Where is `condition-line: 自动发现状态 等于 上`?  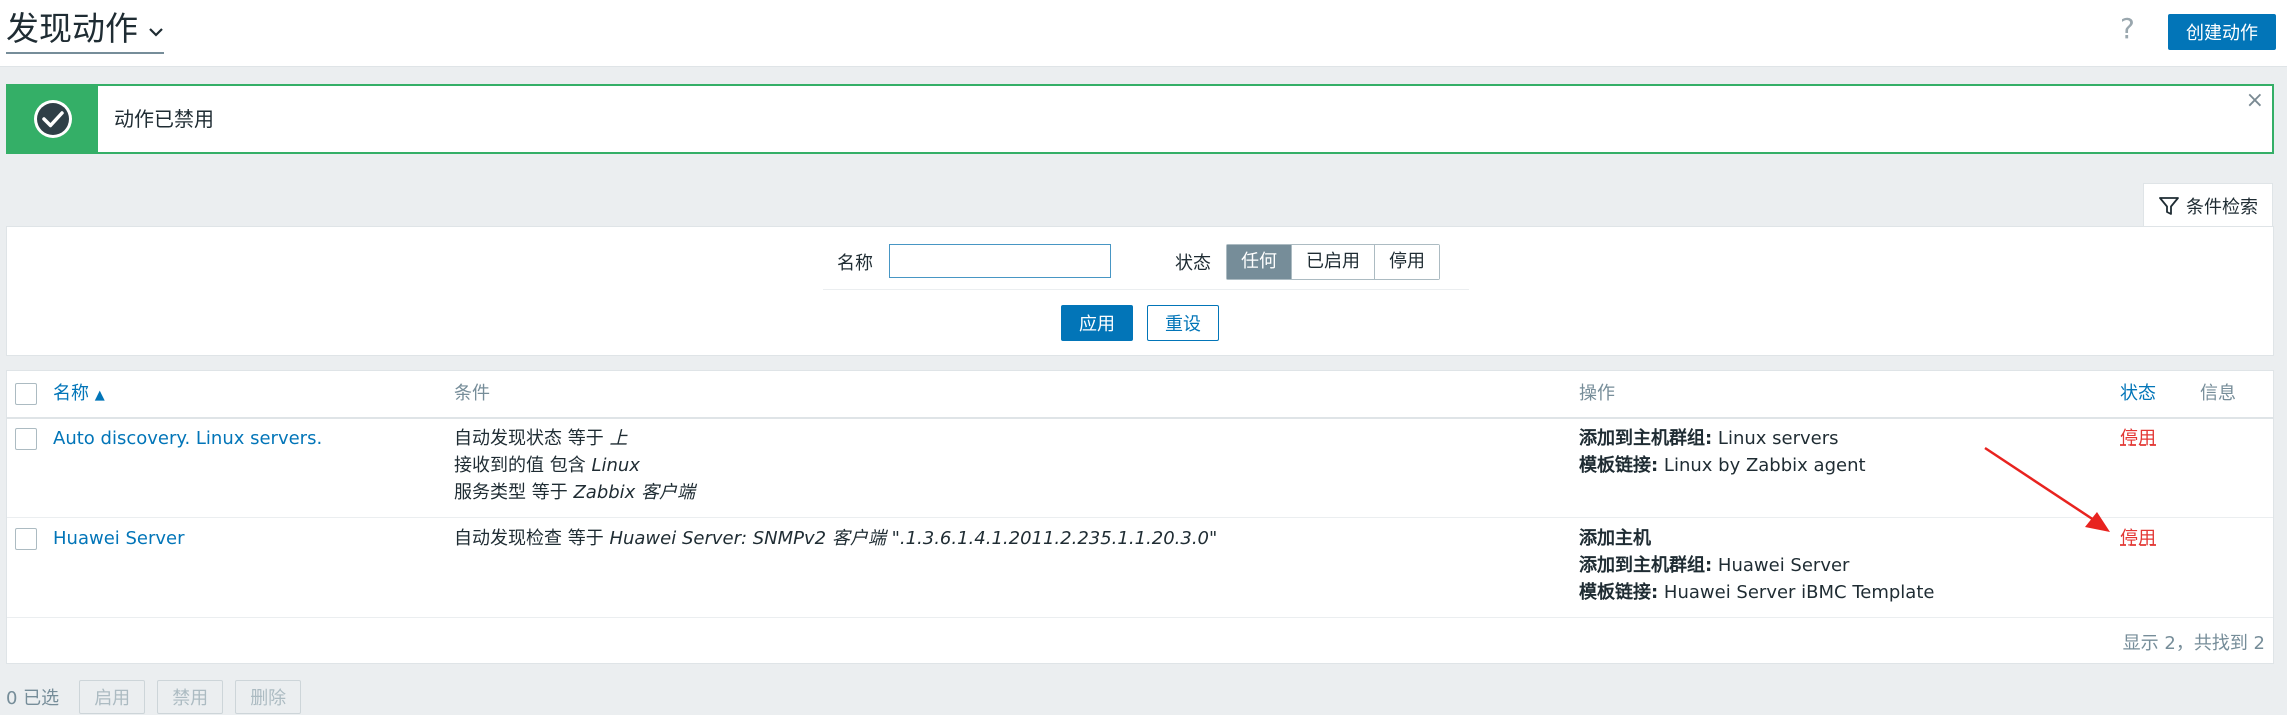
condition-line: 自动发现状态 等于 上 is located at coordinates (541, 438).